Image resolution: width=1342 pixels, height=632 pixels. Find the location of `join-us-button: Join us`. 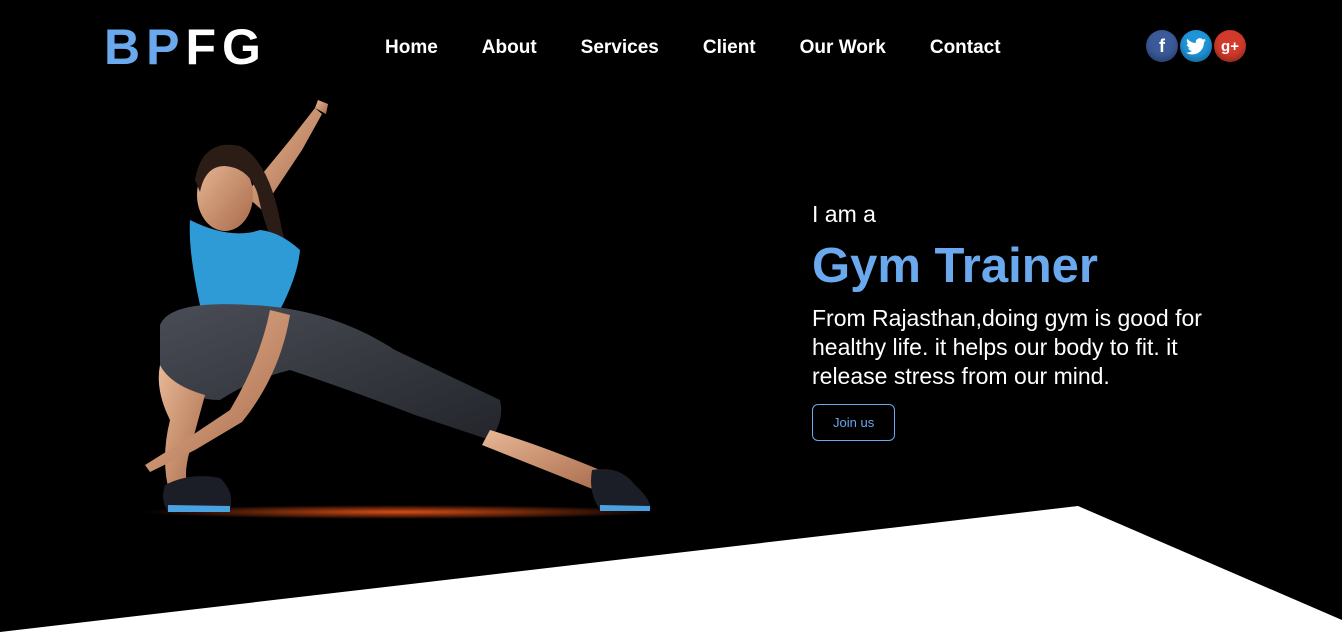

join-us-button: Join us is located at coordinates (854, 422).